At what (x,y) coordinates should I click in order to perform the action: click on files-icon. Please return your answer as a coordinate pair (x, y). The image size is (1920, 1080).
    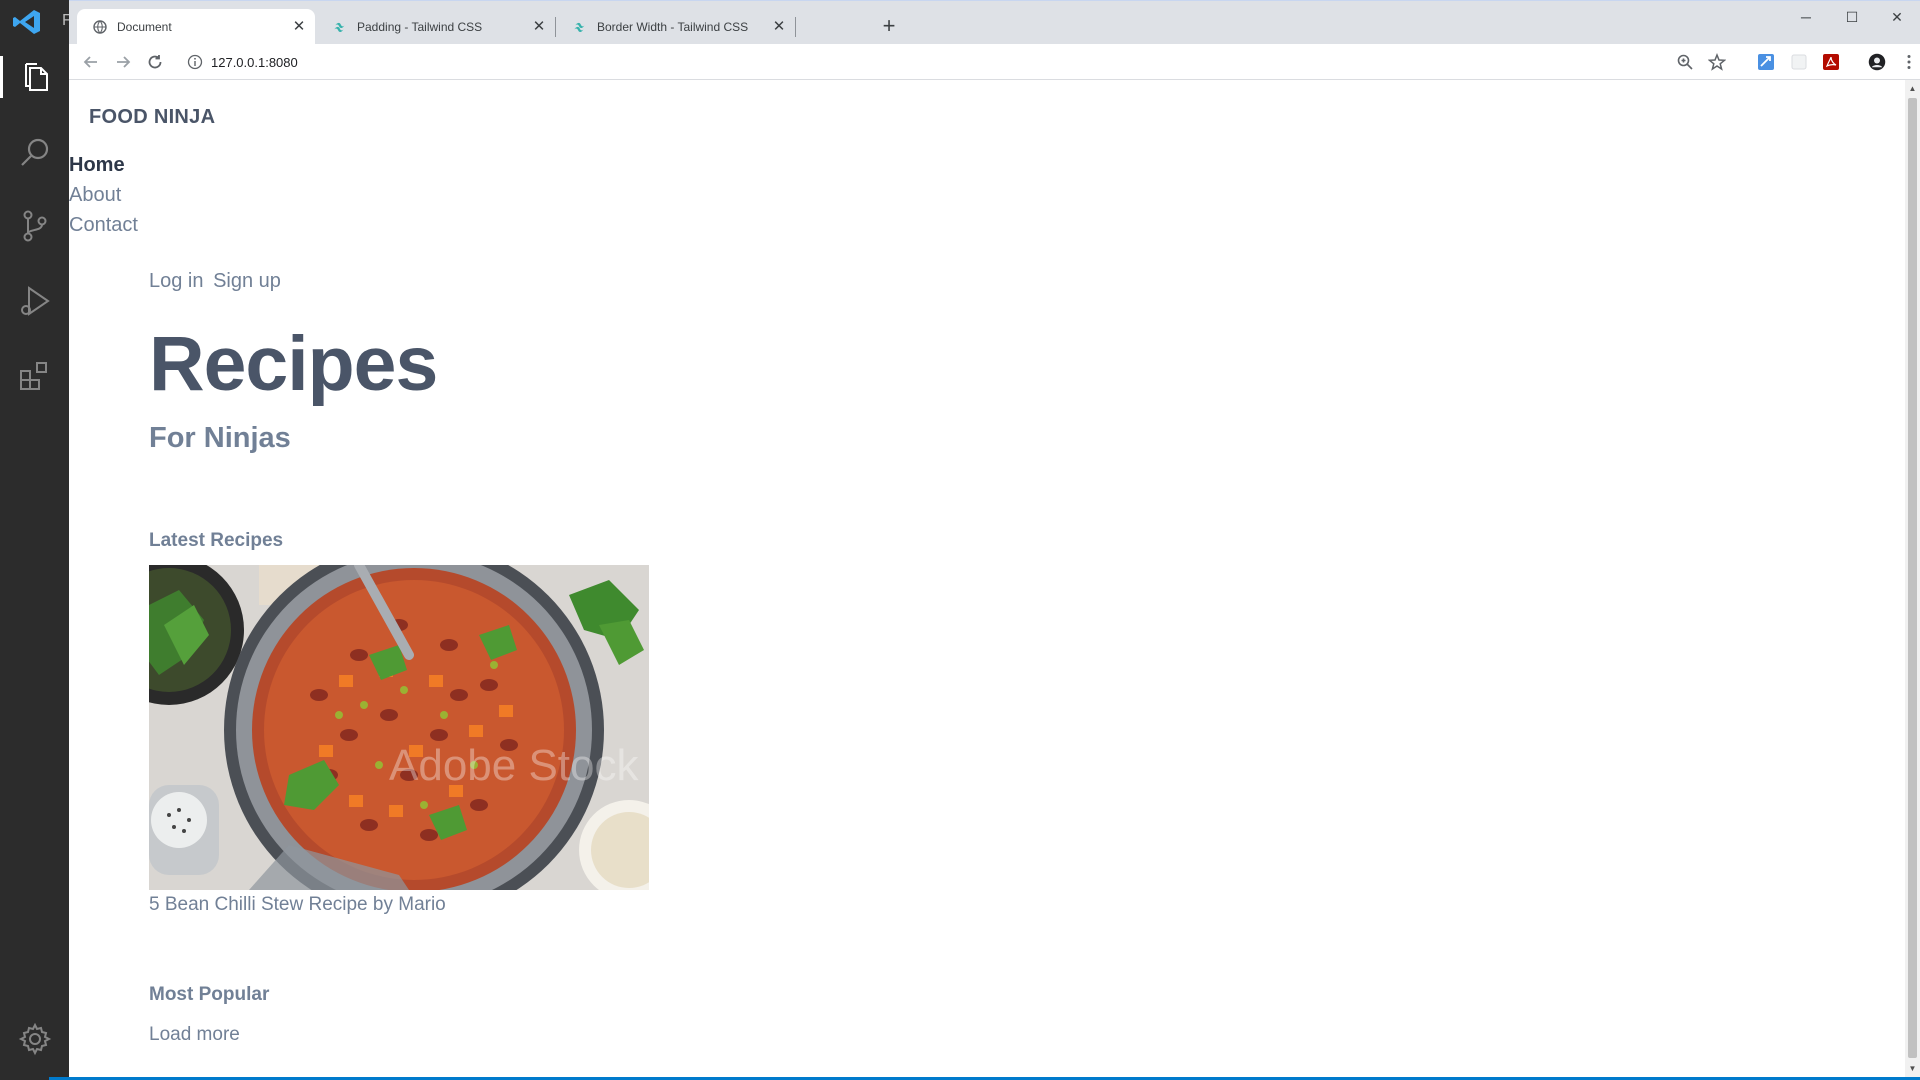
    Looking at the image, I should click on (36, 77).